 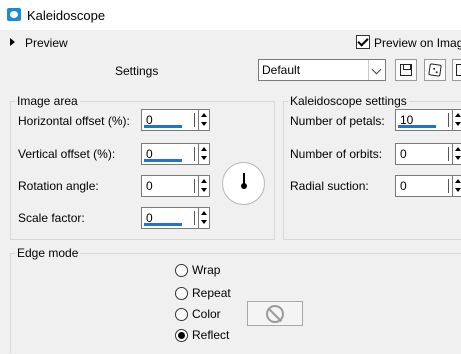 I want to click on number-of-petals-stepper: 10, so click(x=428, y=120).